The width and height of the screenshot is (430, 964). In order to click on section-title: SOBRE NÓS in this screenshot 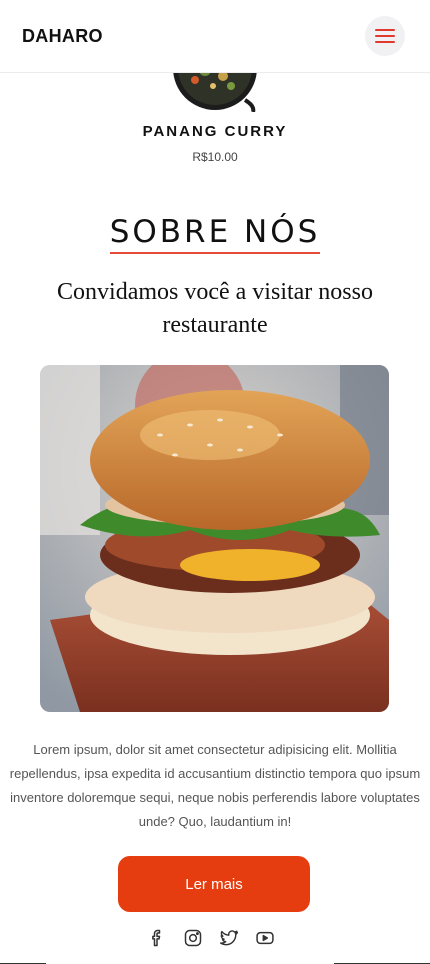, I will do `click(215, 234)`.